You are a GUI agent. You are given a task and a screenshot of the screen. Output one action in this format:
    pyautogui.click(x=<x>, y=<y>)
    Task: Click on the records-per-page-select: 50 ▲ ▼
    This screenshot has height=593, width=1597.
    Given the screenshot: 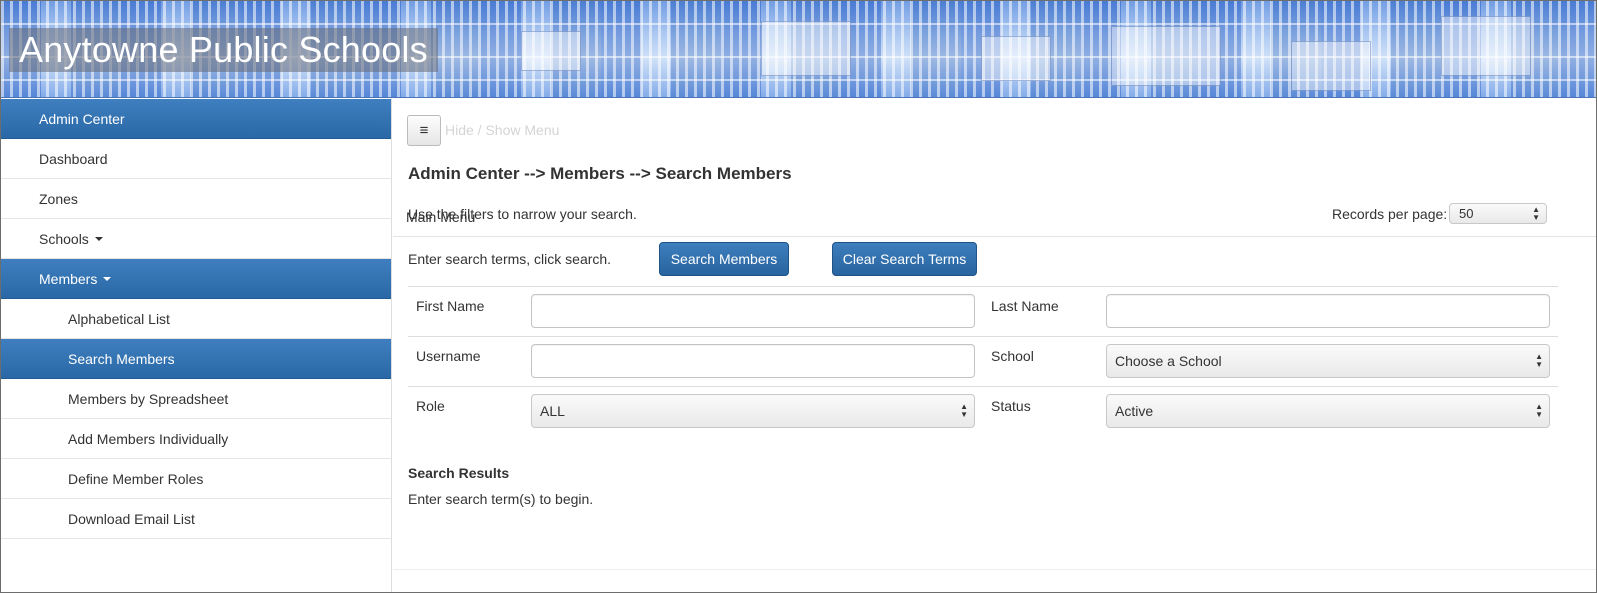 What is the action you would take?
    pyautogui.click(x=1498, y=213)
    